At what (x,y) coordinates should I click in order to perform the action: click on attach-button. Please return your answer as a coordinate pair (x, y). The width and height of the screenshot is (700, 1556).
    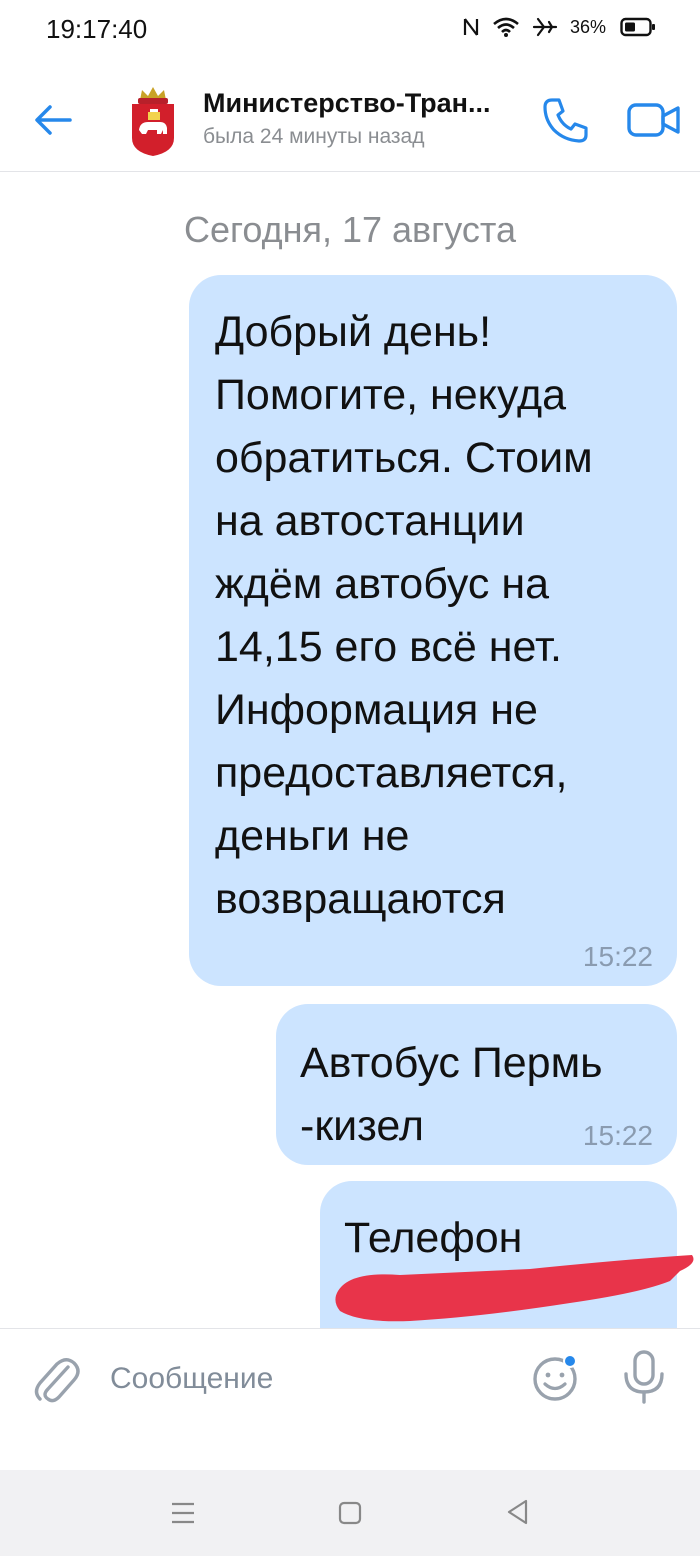
    Looking at the image, I should click on (56, 1379).